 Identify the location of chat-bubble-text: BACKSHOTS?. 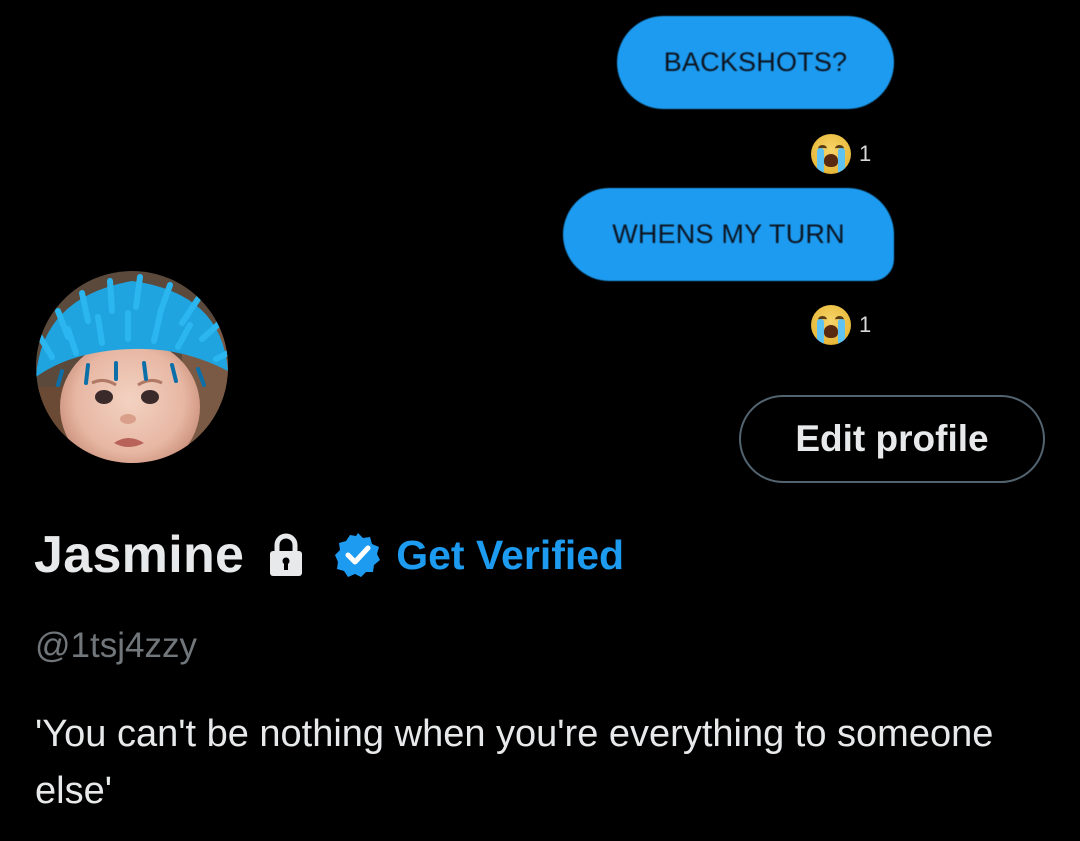
(755, 62).